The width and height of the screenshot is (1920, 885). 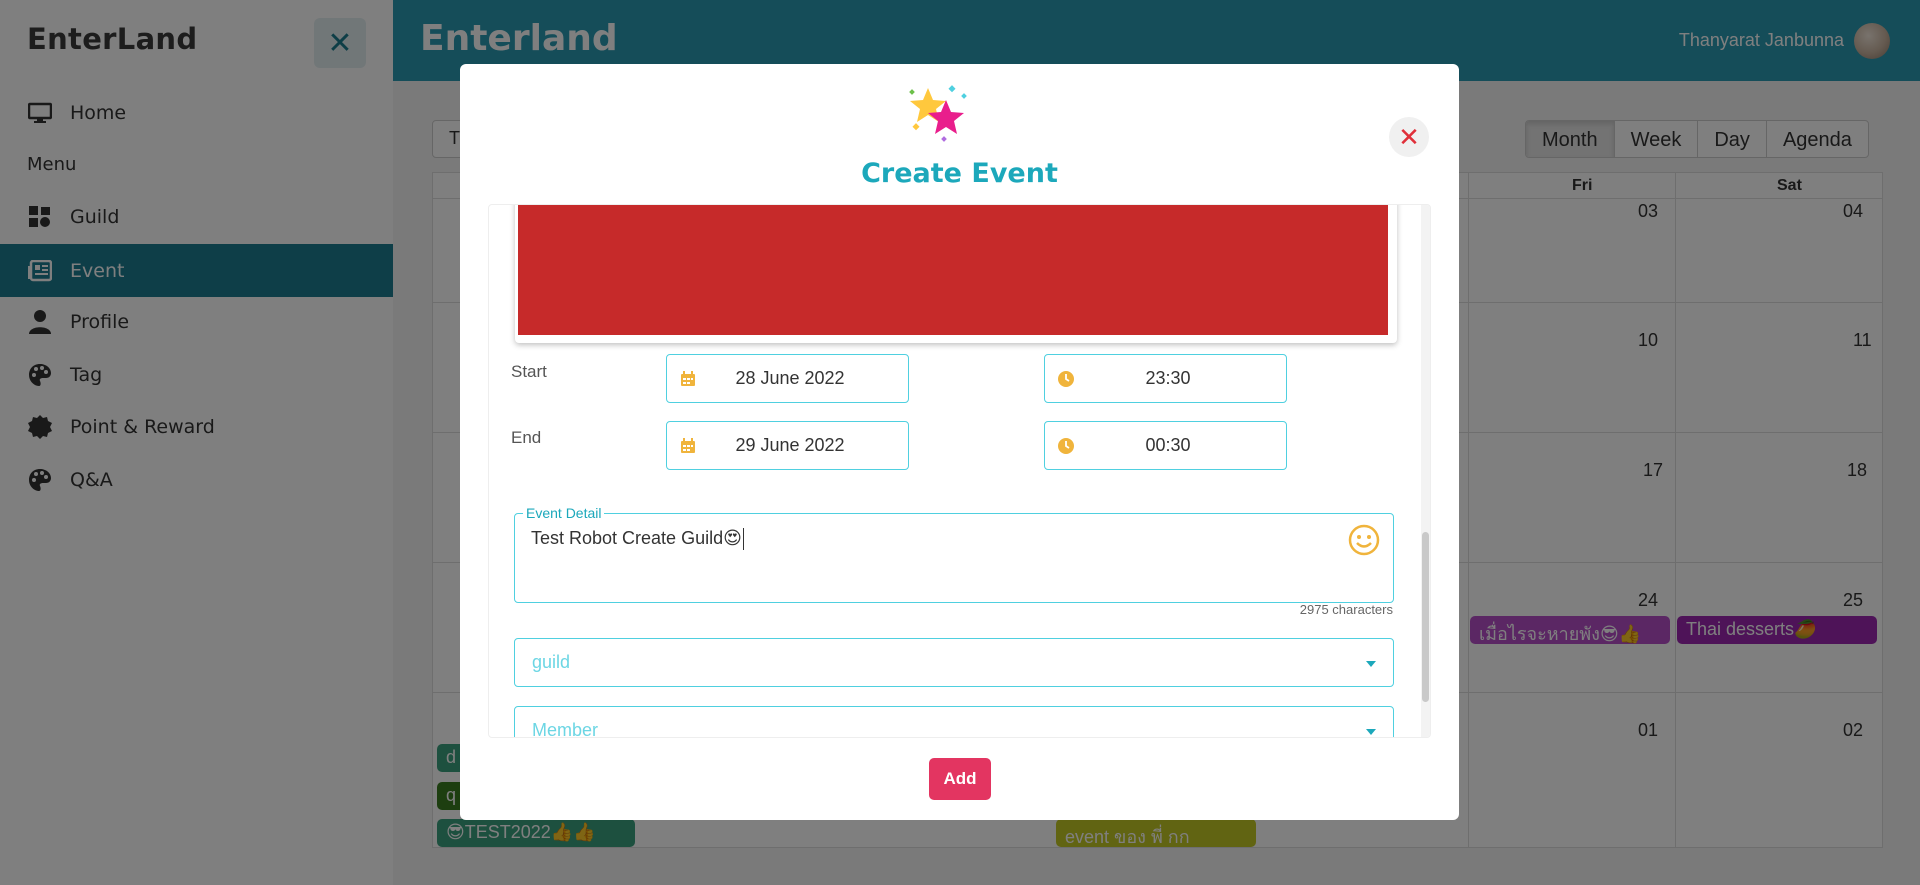 I want to click on event-detail-value: Test Robot Create Guild😍, so click(x=636, y=538).